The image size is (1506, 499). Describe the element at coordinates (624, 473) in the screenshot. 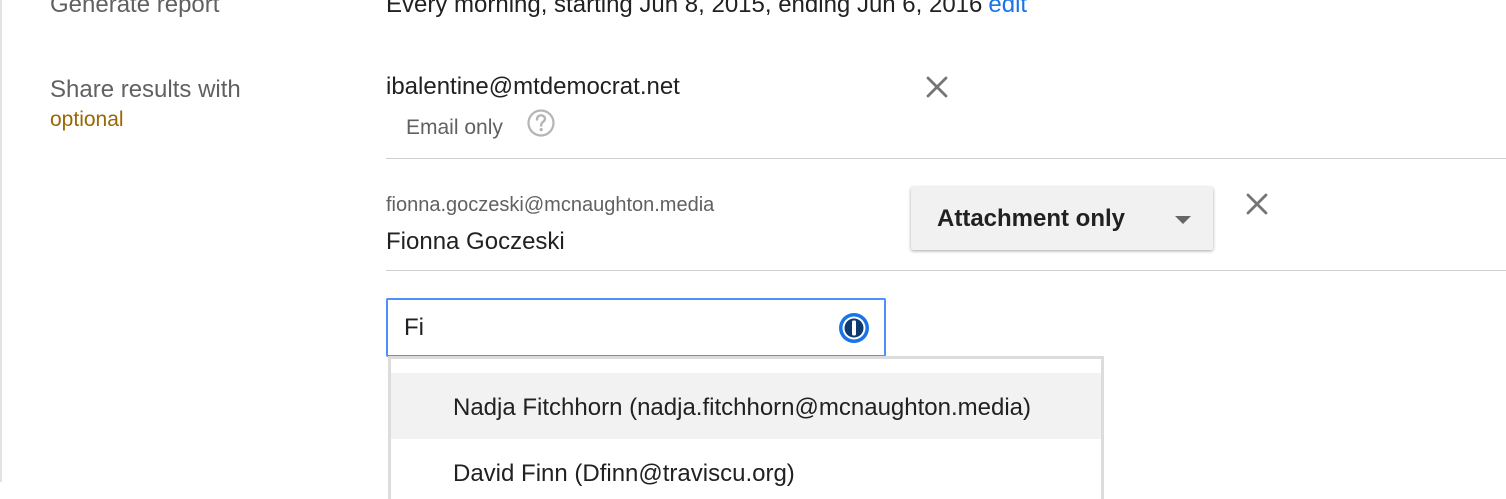

I see `suggestion-text: David Finn (Dfinn@traviscu.org)` at that location.